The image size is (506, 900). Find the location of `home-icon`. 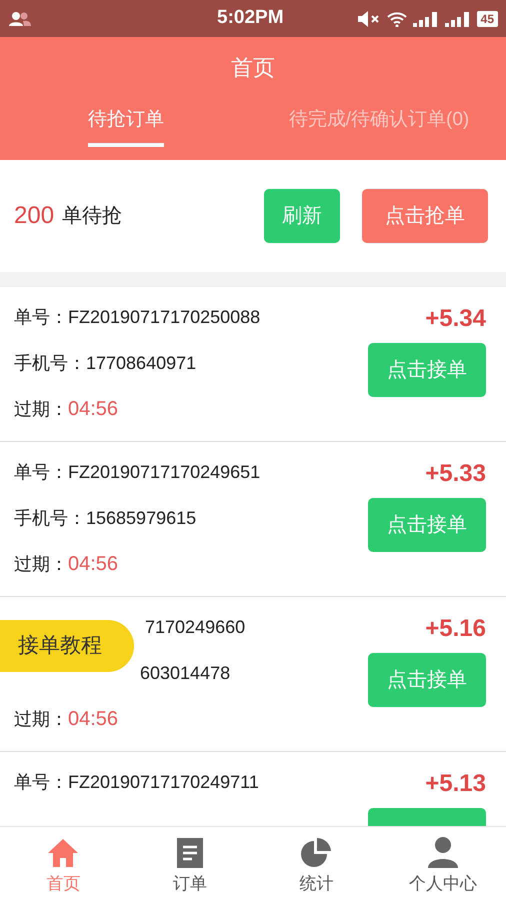

home-icon is located at coordinates (63, 853).